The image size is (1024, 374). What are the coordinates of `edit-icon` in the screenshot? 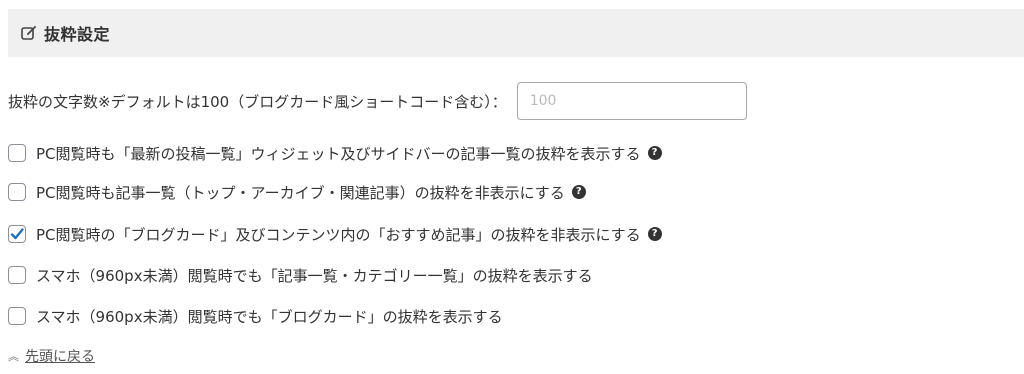 It's located at (29, 33).